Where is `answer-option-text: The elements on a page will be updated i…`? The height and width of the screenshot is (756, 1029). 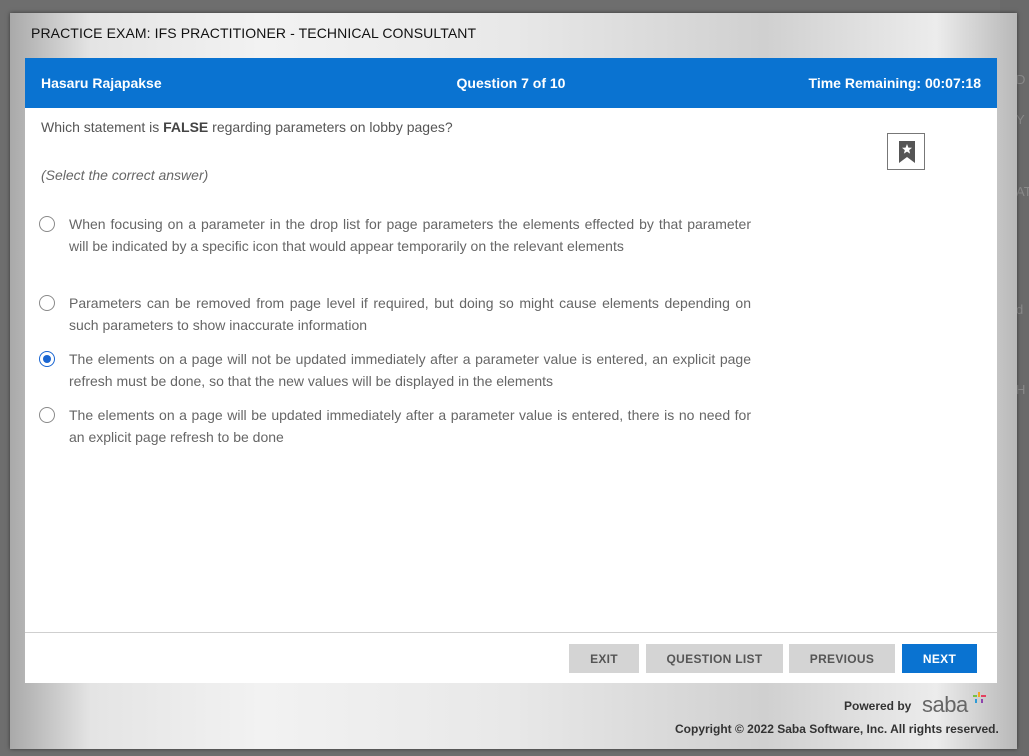 answer-option-text: The elements on a page will be updated i… is located at coordinates (410, 426).